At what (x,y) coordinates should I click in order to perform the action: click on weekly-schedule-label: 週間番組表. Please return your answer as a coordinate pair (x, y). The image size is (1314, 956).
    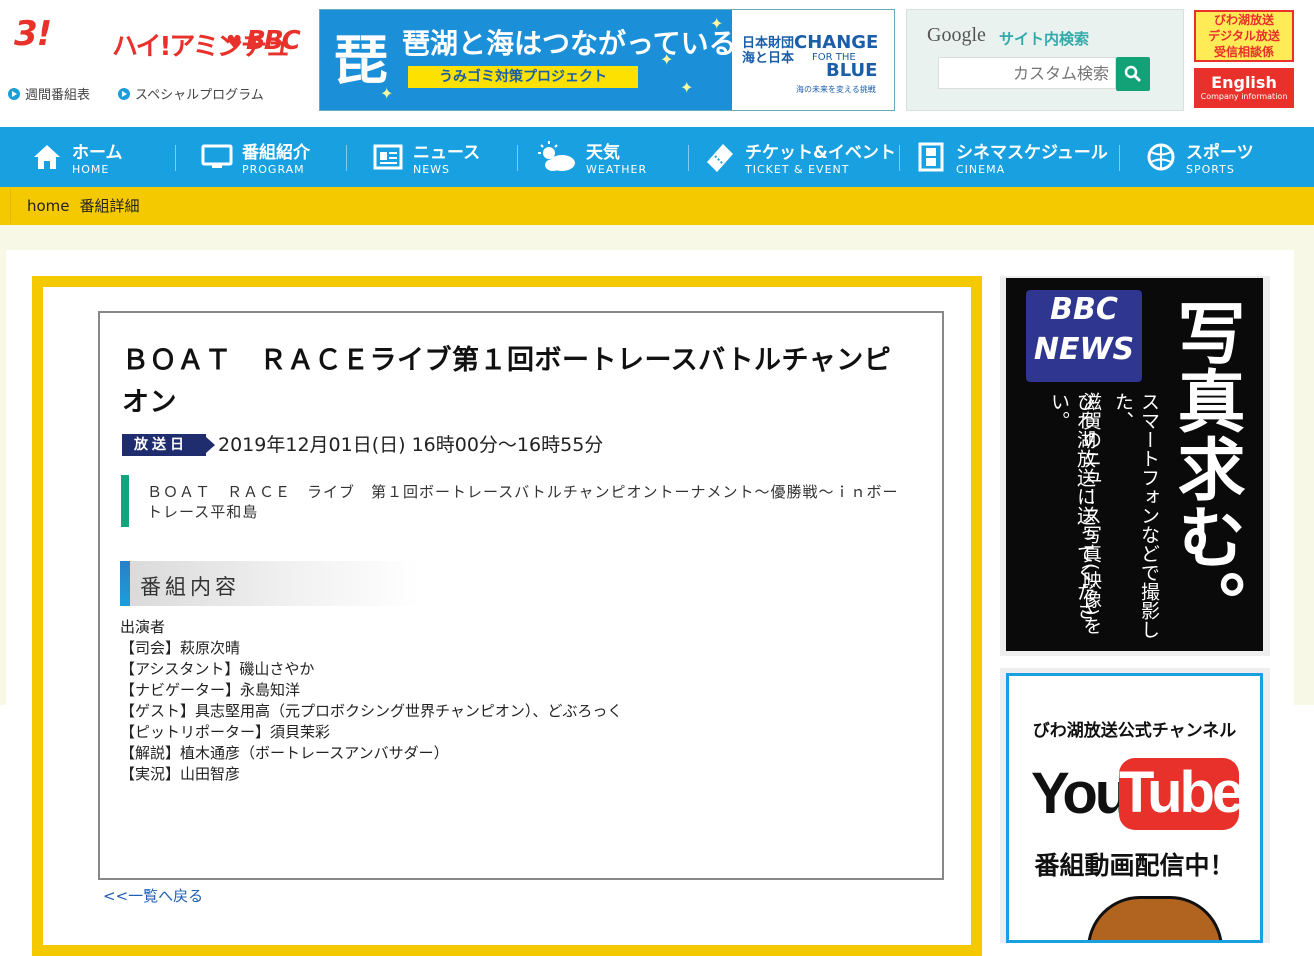
    Looking at the image, I should click on (58, 95).